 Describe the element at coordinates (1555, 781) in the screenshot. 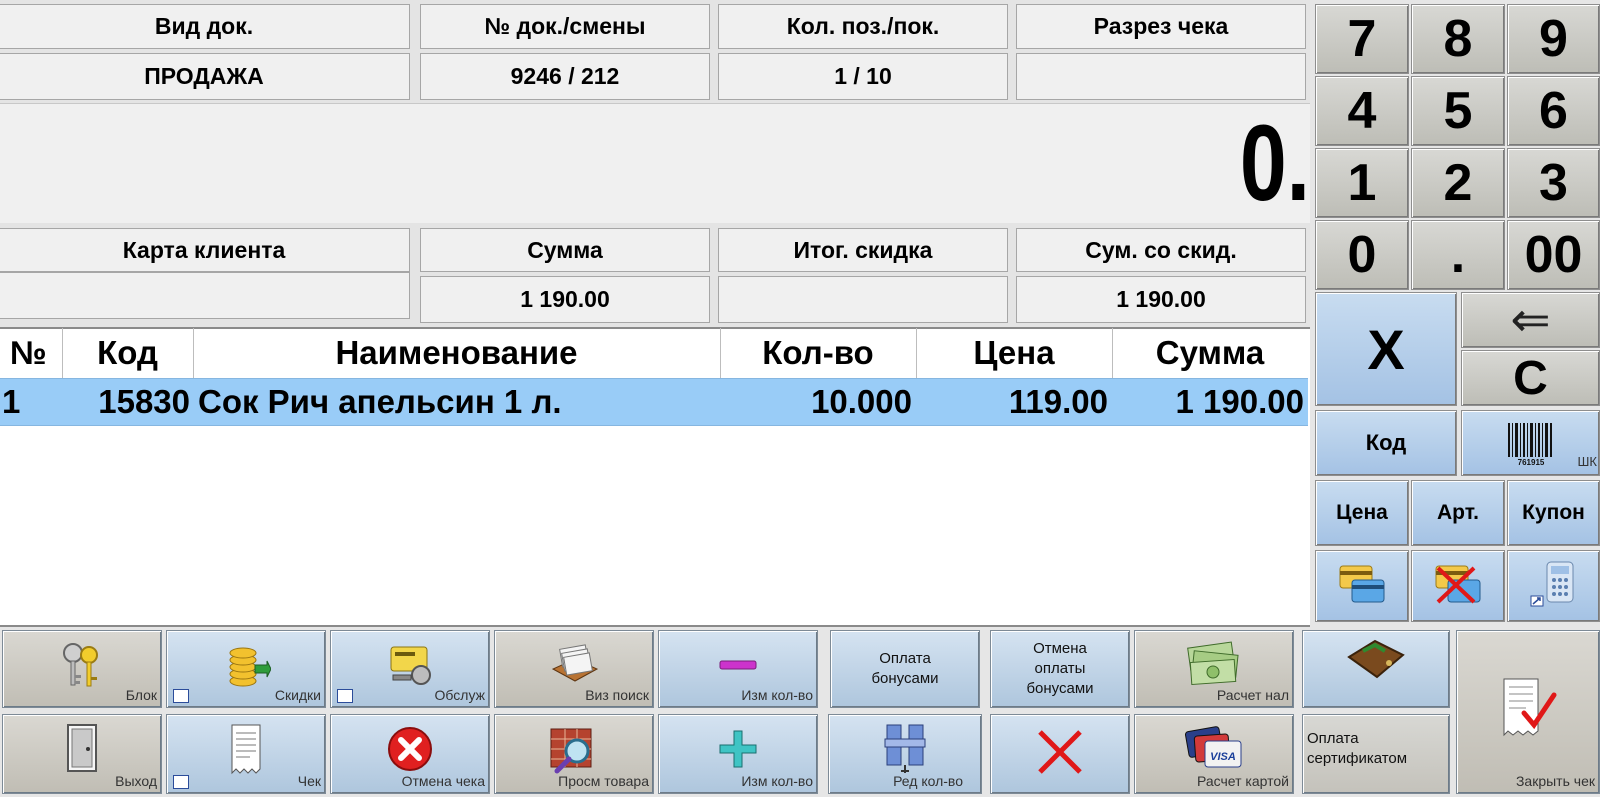

I see `close-receipt-label: Закрыть чек` at that location.